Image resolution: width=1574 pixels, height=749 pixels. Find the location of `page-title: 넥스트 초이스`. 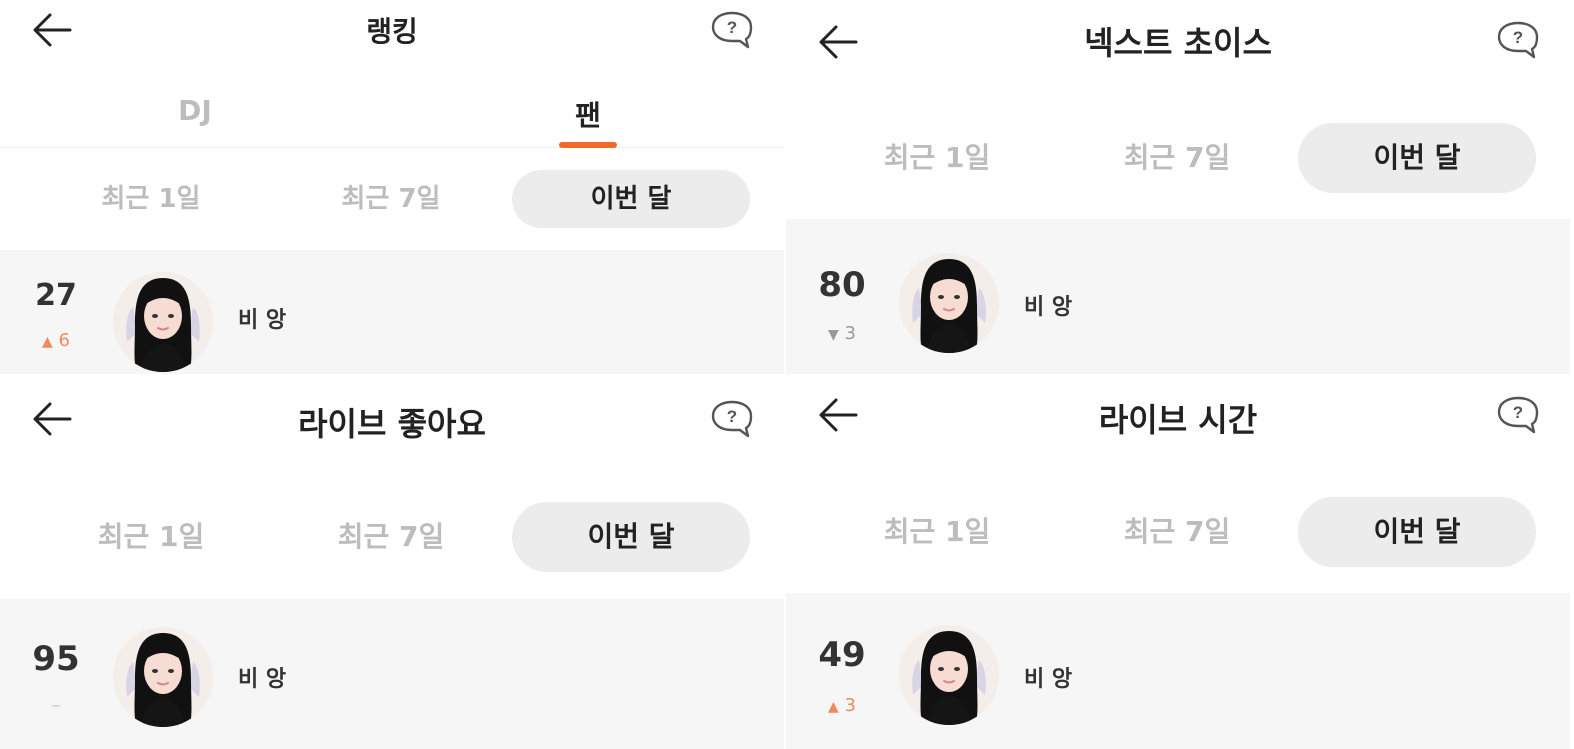

page-title: 넥스트 초이스 is located at coordinates (1178, 43).